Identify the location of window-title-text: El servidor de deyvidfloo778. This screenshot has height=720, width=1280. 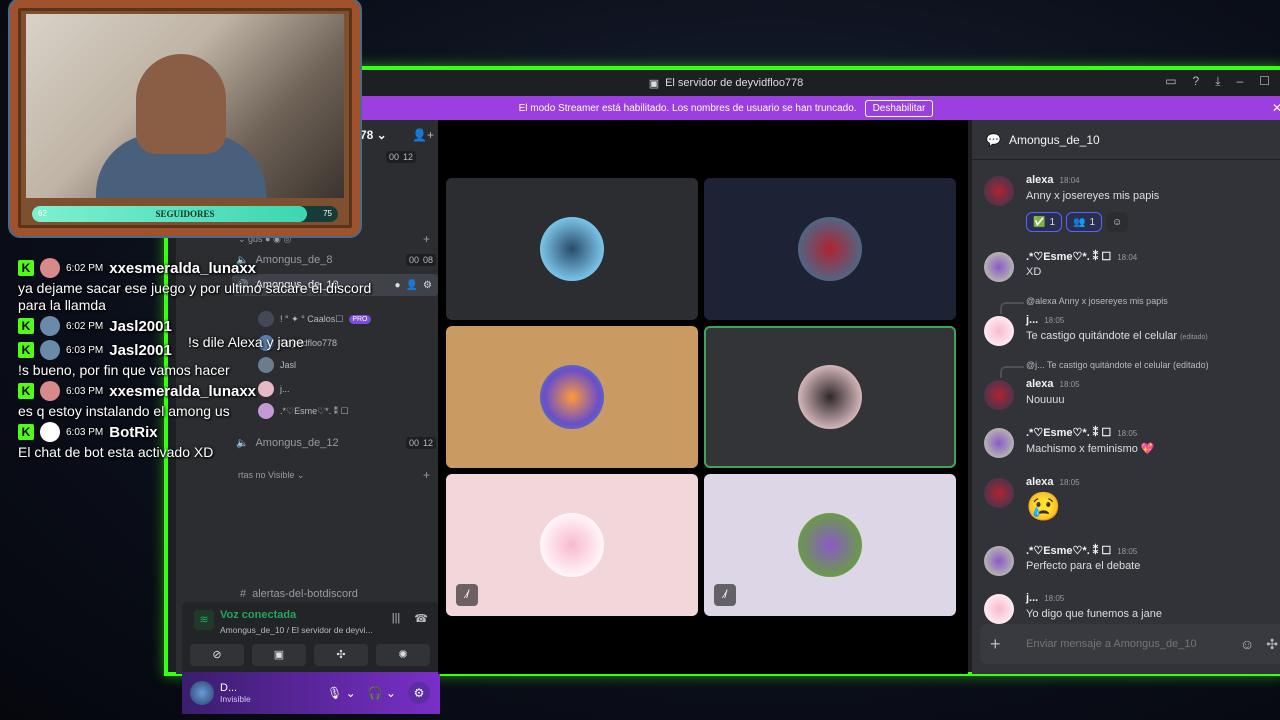
(734, 83).